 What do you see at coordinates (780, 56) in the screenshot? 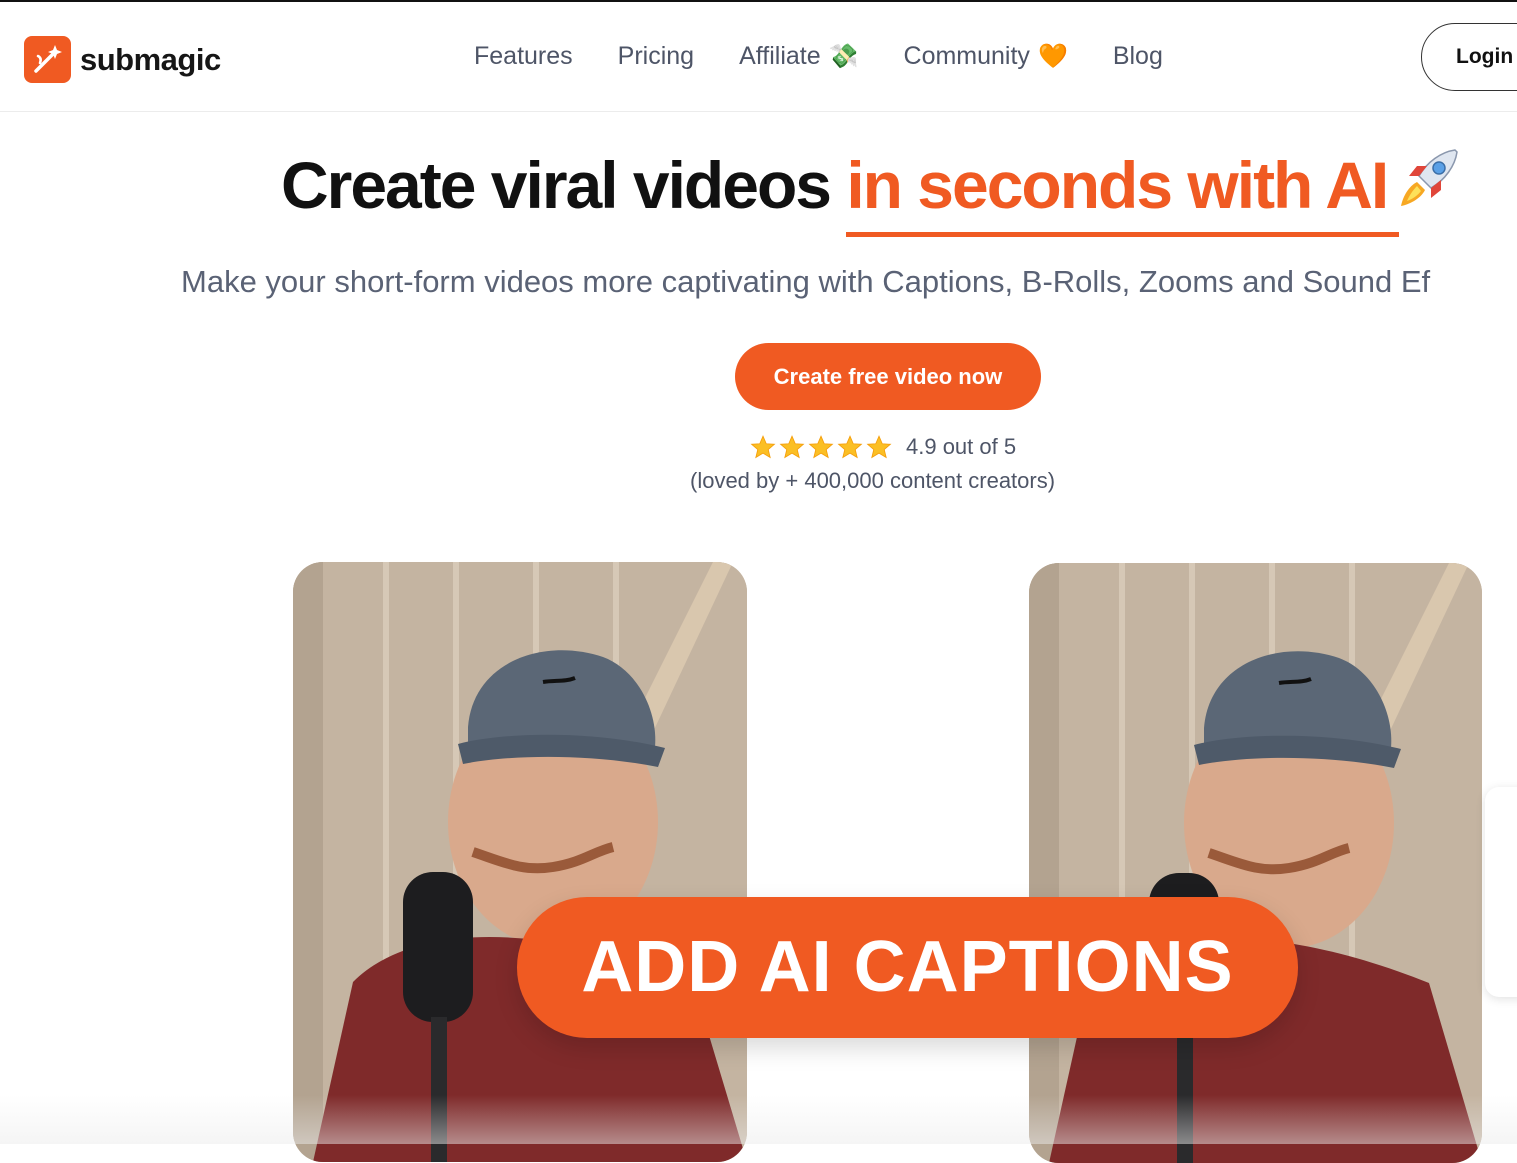
I see `nav-affiliate-label: Affiliate` at bounding box center [780, 56].